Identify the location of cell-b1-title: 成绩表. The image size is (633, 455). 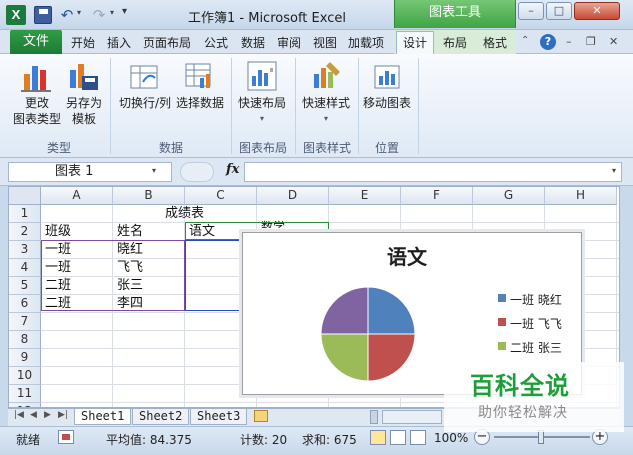
(184, 214).